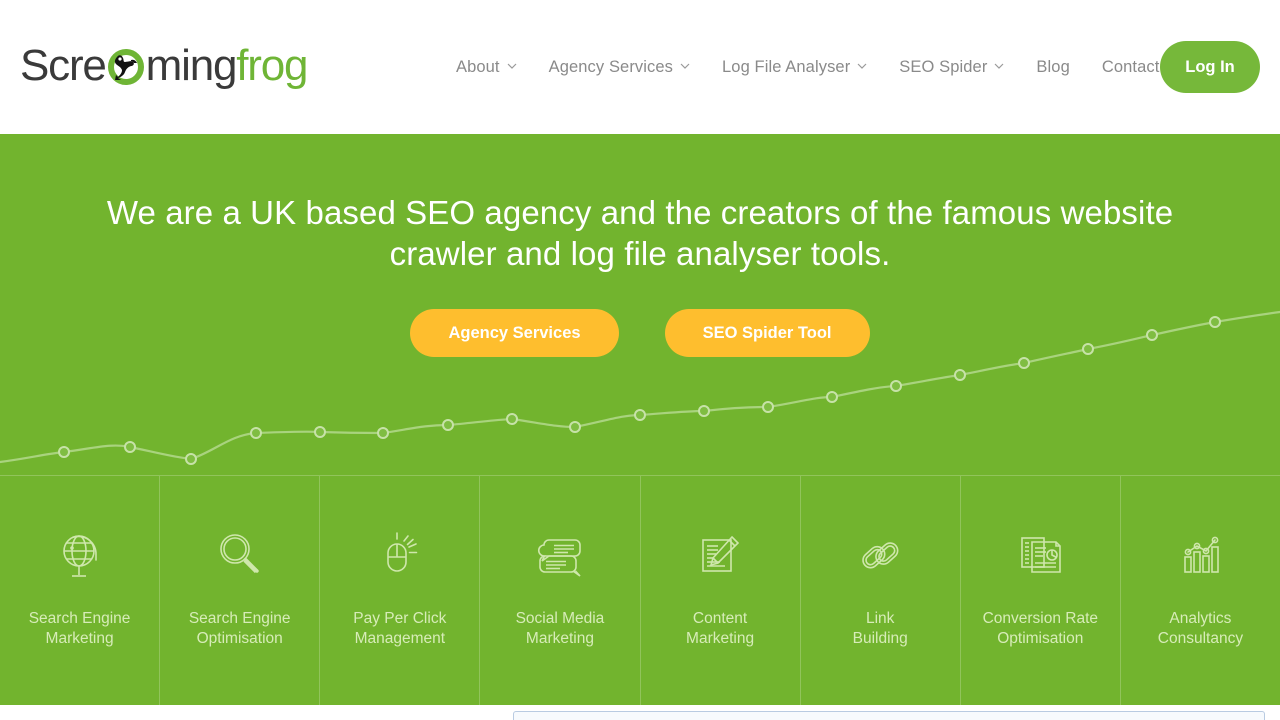 This screenshot has width=1280, height=720. Describe the element at coordinates (720, 628) in the screenshot. I see `service-item-label: Content Marketing` at that location.